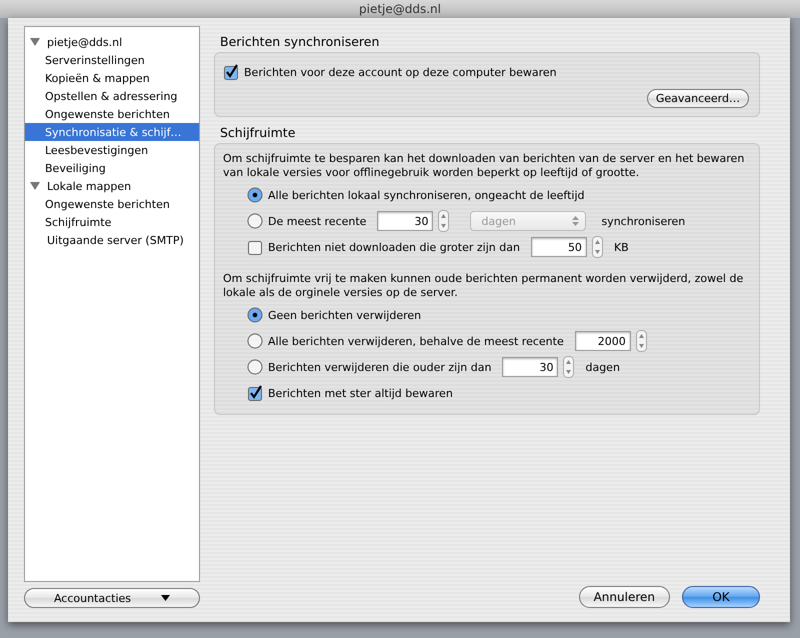  What do you see at coordinates (721, 597) in the screenshot?
I see `dialog-button: OK` at bounding box center [721, 597].